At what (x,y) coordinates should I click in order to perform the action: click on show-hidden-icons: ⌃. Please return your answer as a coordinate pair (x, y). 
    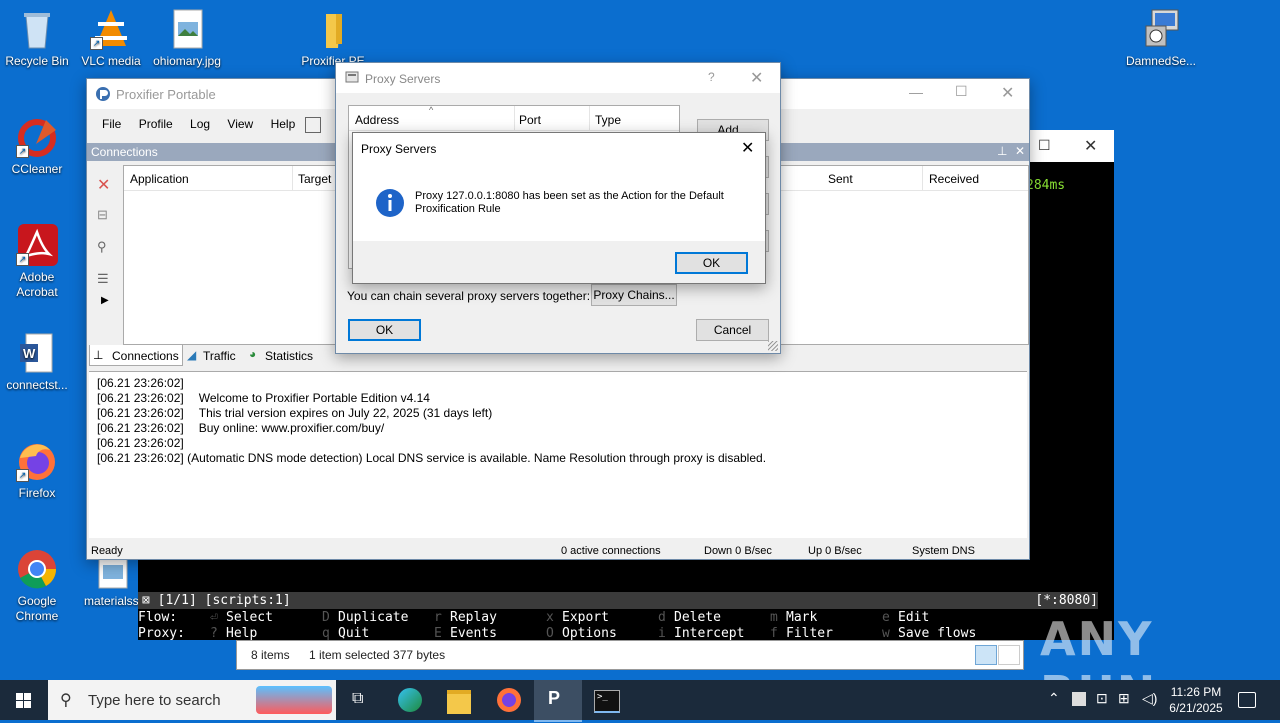
    Looking at the image, I should click on (1054, 698).